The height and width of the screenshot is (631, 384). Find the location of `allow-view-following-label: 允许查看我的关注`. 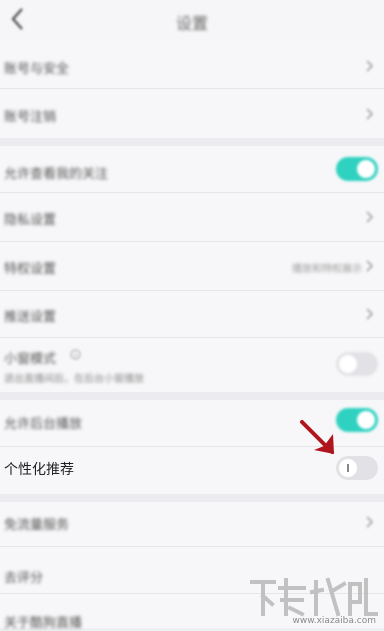

allow-view-following-label: 允许查看我的关注 is located at coordinates (56, 174).